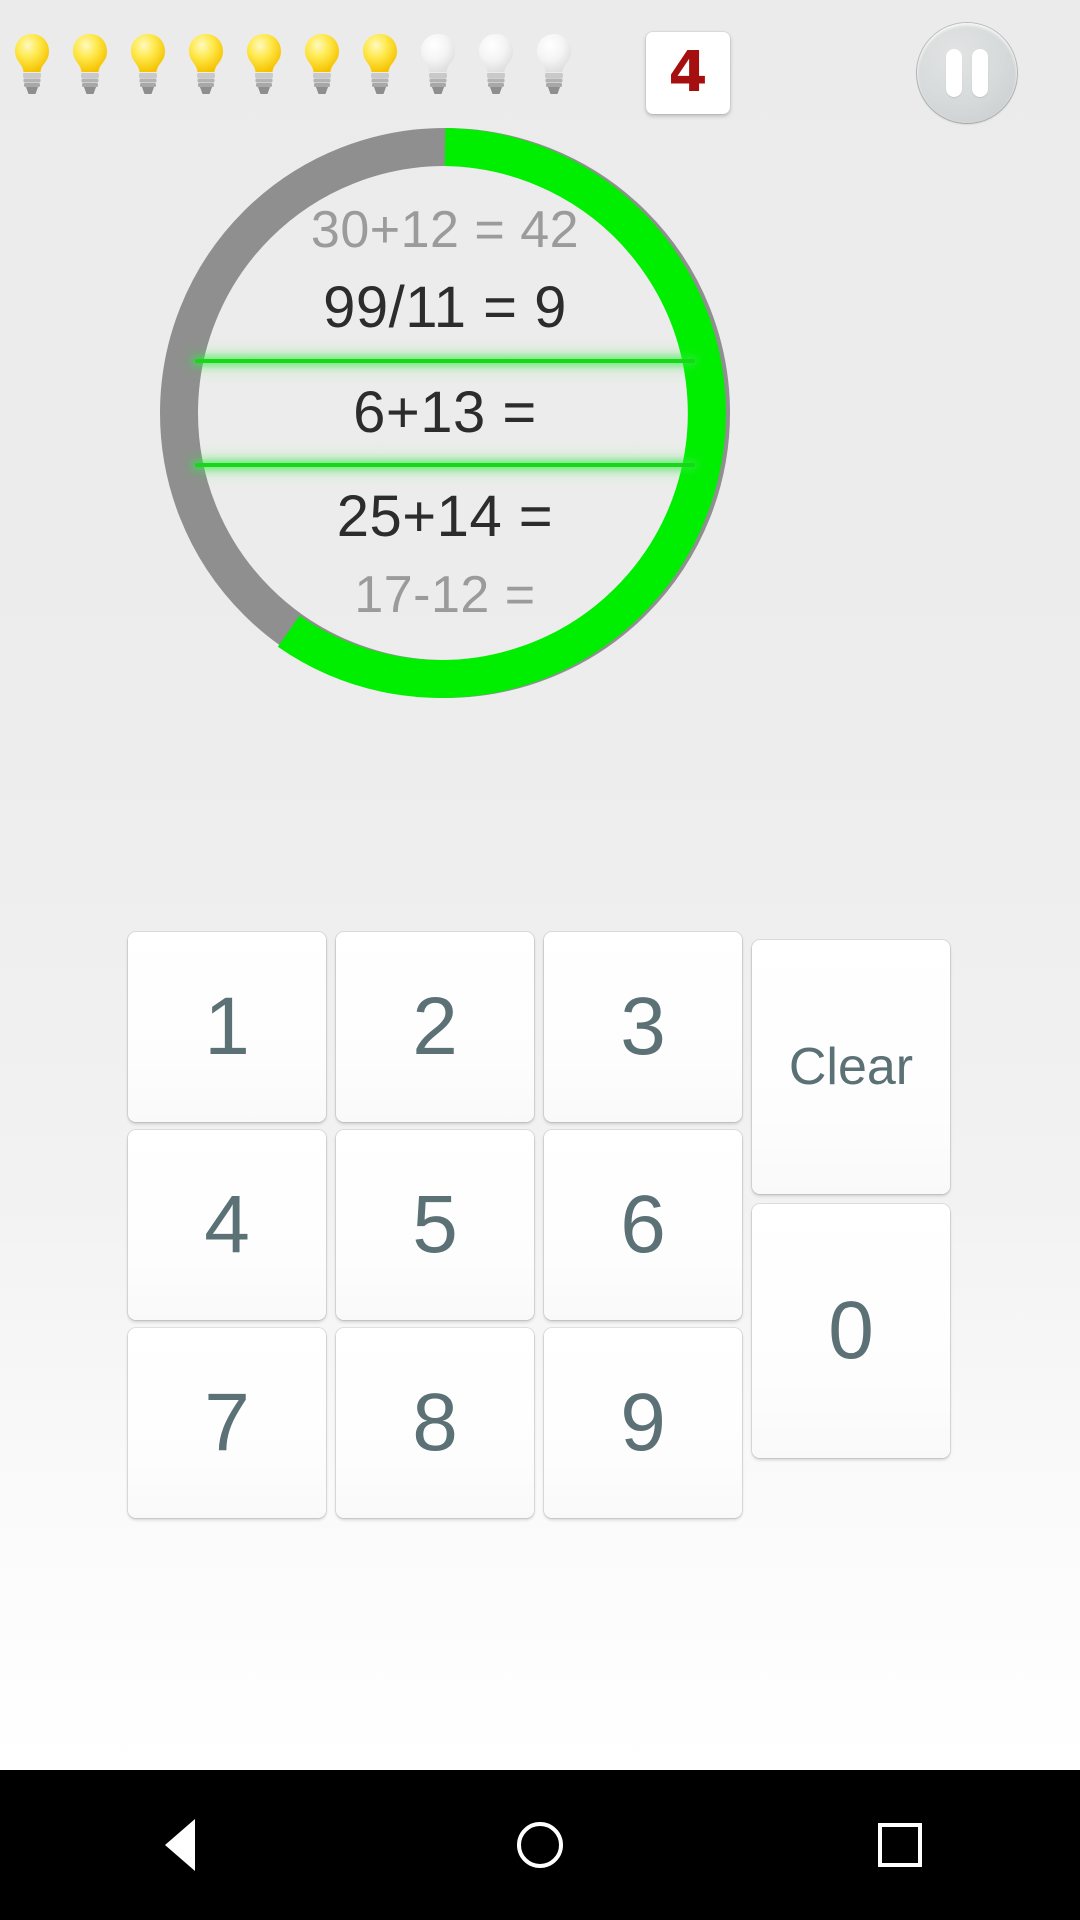 The width and height of the screenshot is (1080, 1920). What do you see at coordinates (967, 73) in the screenshot?
I see `pause-button` at bounding box center [967, 73].